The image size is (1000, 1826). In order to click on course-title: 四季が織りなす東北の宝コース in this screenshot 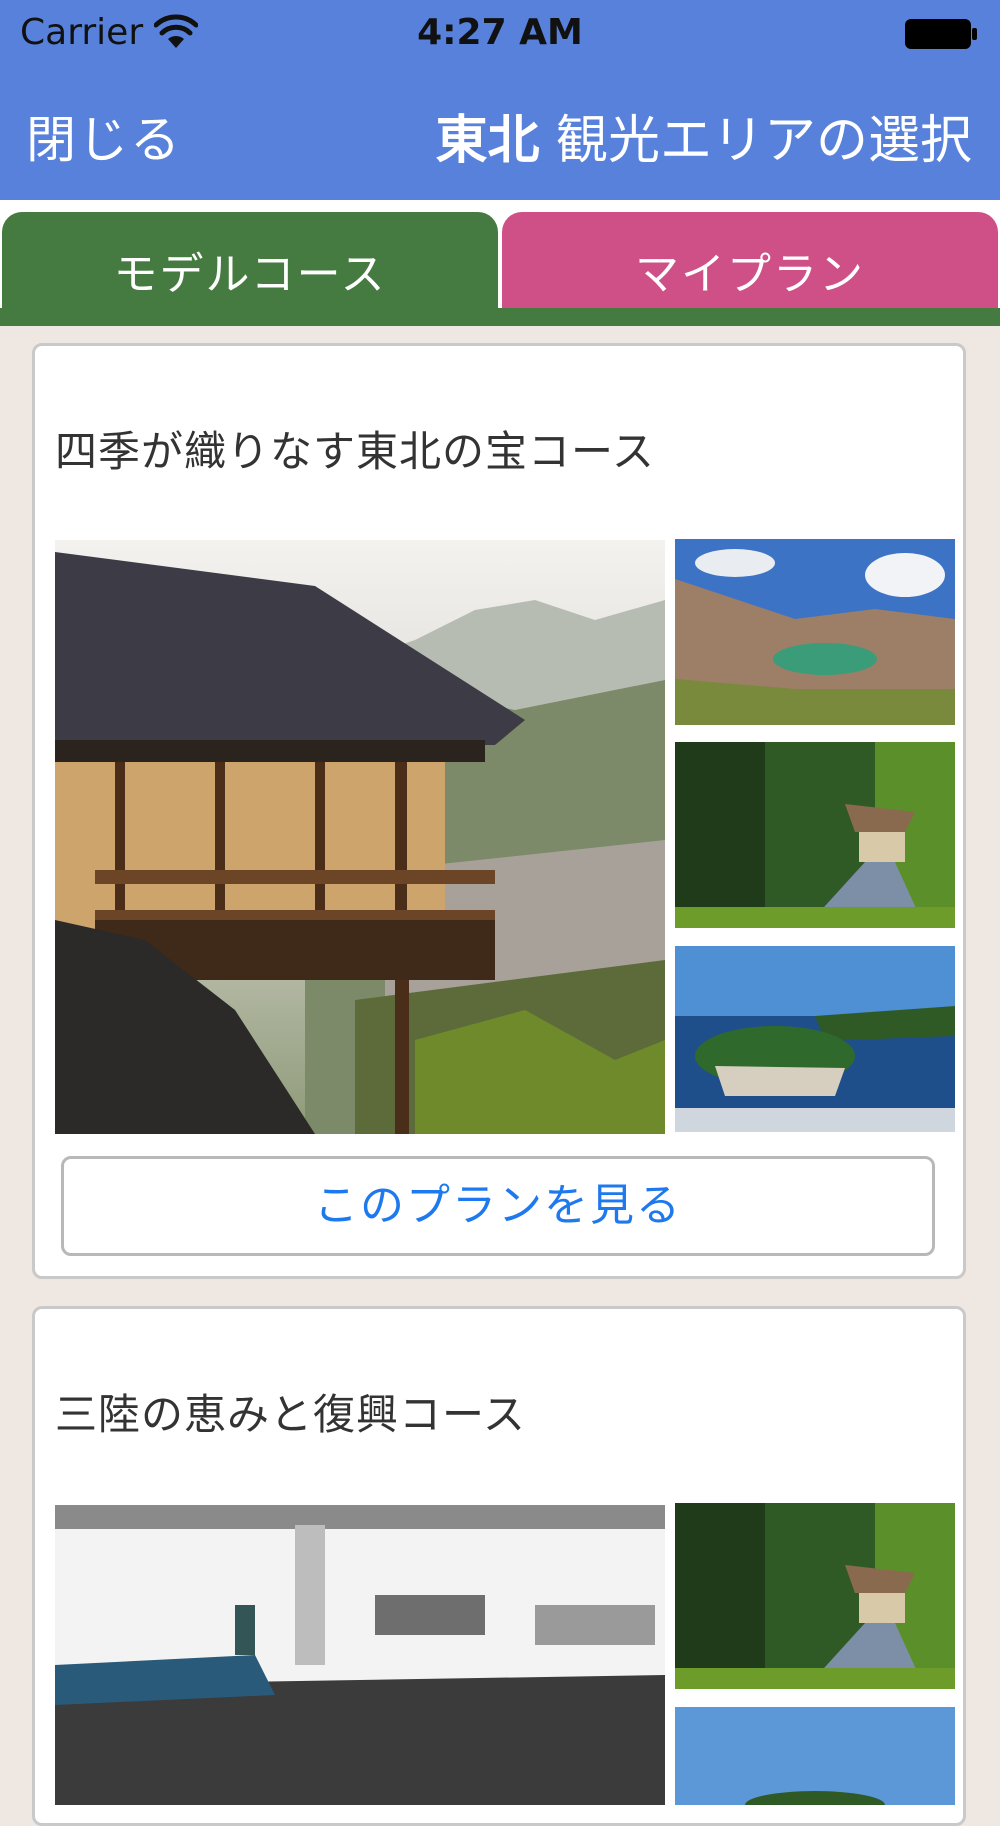, I will do `click(355, 451)`.